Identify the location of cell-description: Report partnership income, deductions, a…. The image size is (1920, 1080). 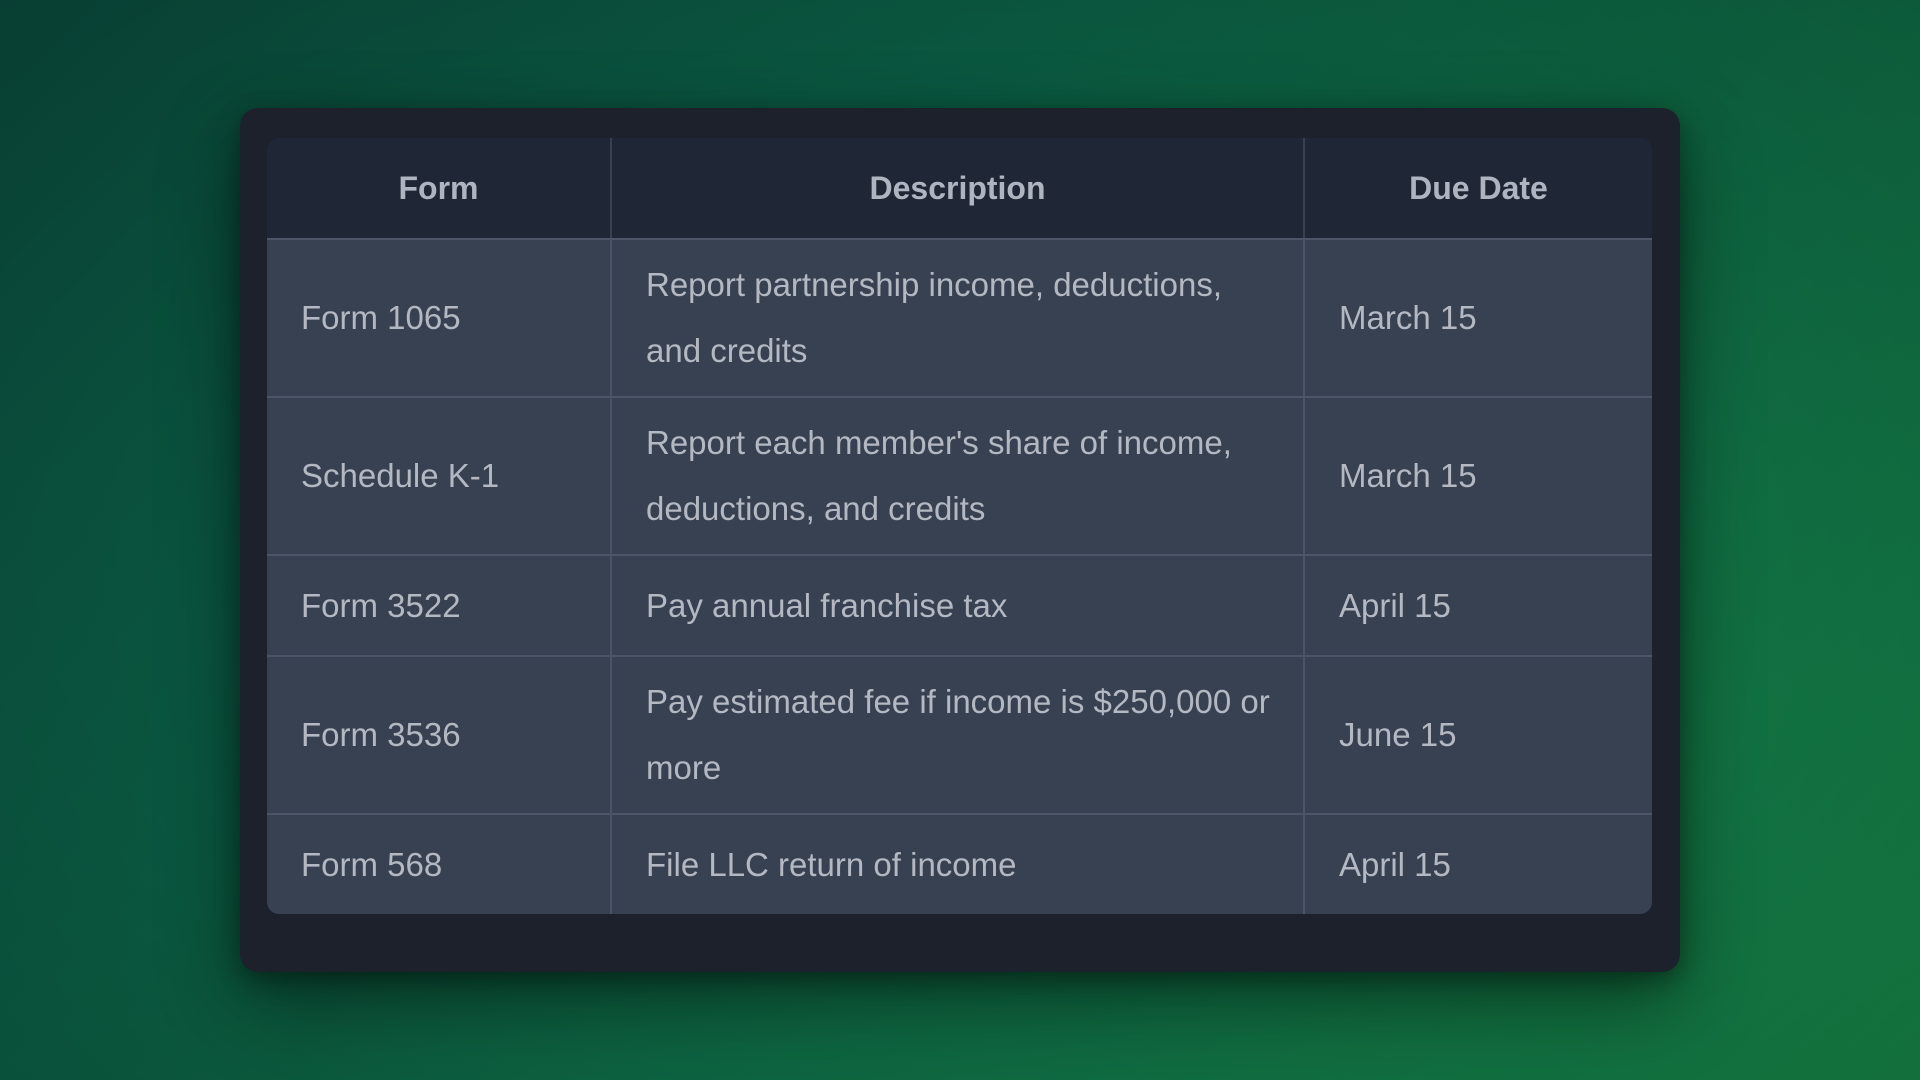
(958, 317).